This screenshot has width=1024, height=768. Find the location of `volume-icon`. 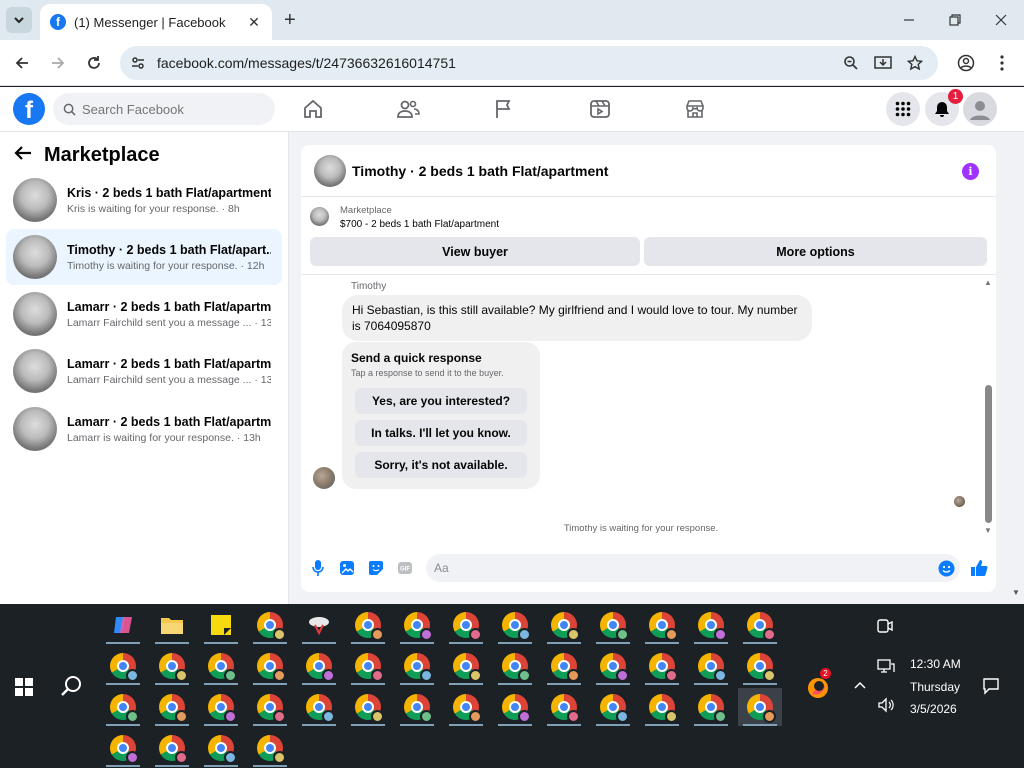

volume-icon is located at coordinates (886, 706).